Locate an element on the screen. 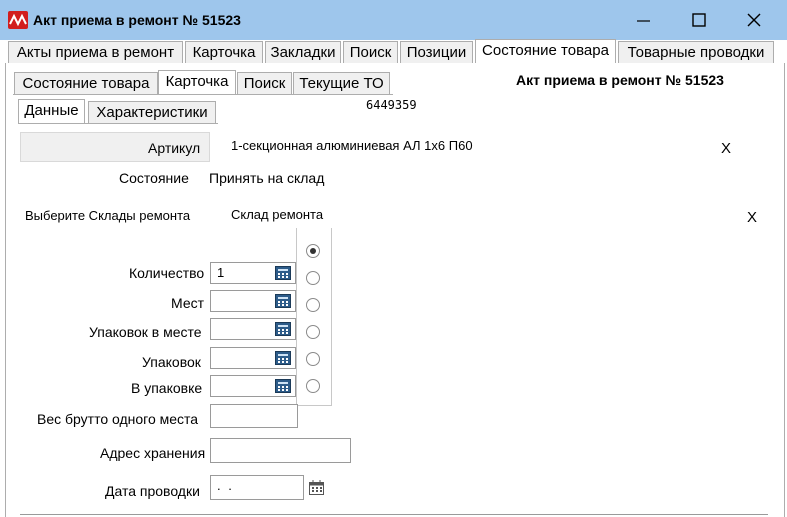 This screenshot has width=787, height=517. article-clear-button: X is located at coordinates (726, 148).